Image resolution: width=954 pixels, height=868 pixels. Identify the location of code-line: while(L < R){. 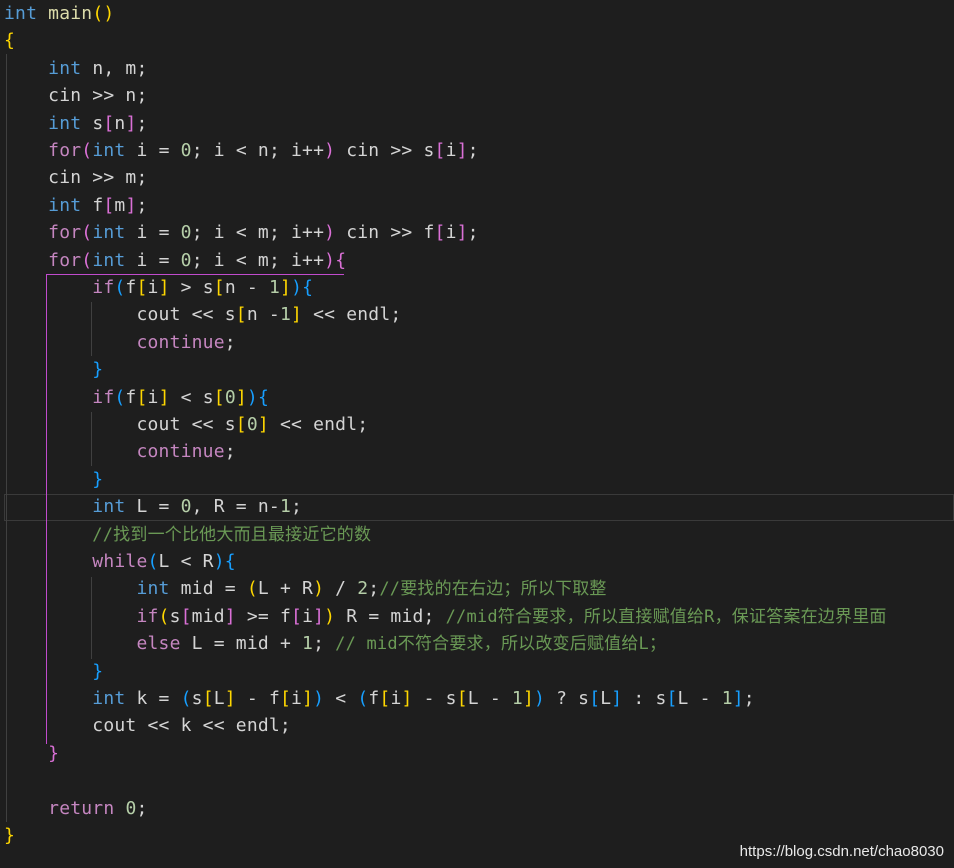
(479, 561).